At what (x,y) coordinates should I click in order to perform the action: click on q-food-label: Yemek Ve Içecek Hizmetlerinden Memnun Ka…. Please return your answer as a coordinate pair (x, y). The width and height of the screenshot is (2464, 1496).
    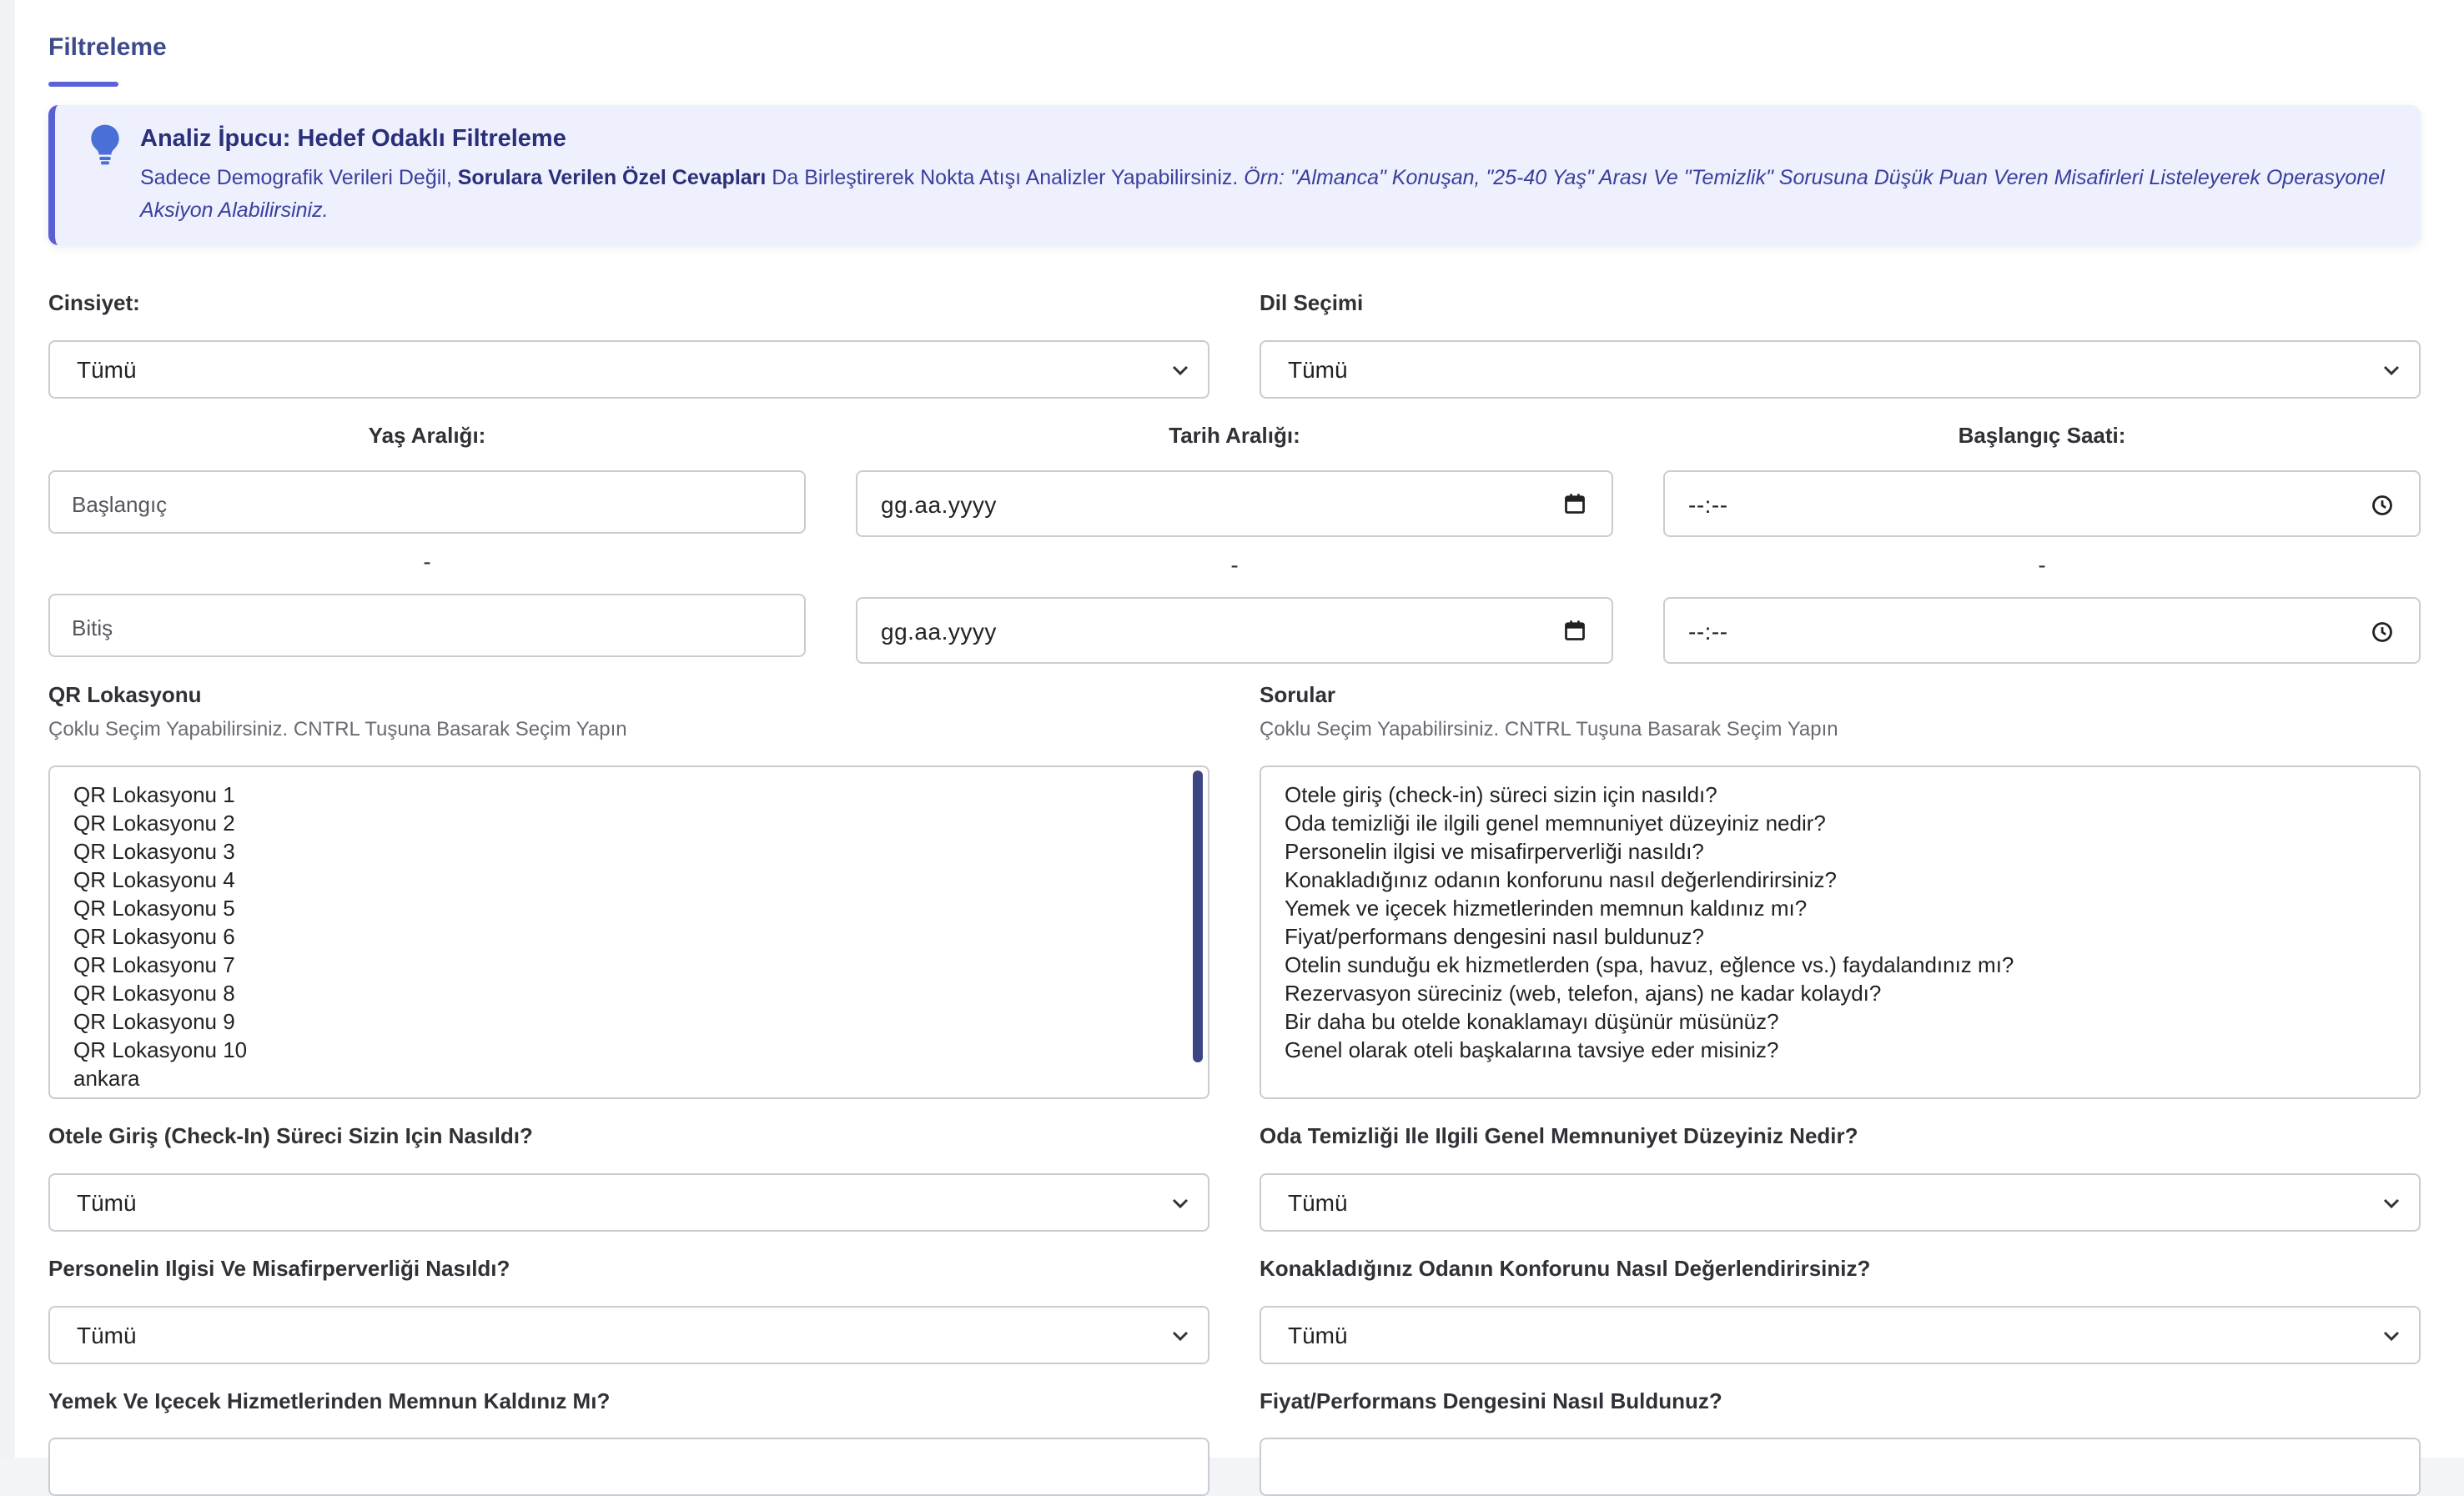
    Looking at the image, I should click on (329, 1400).